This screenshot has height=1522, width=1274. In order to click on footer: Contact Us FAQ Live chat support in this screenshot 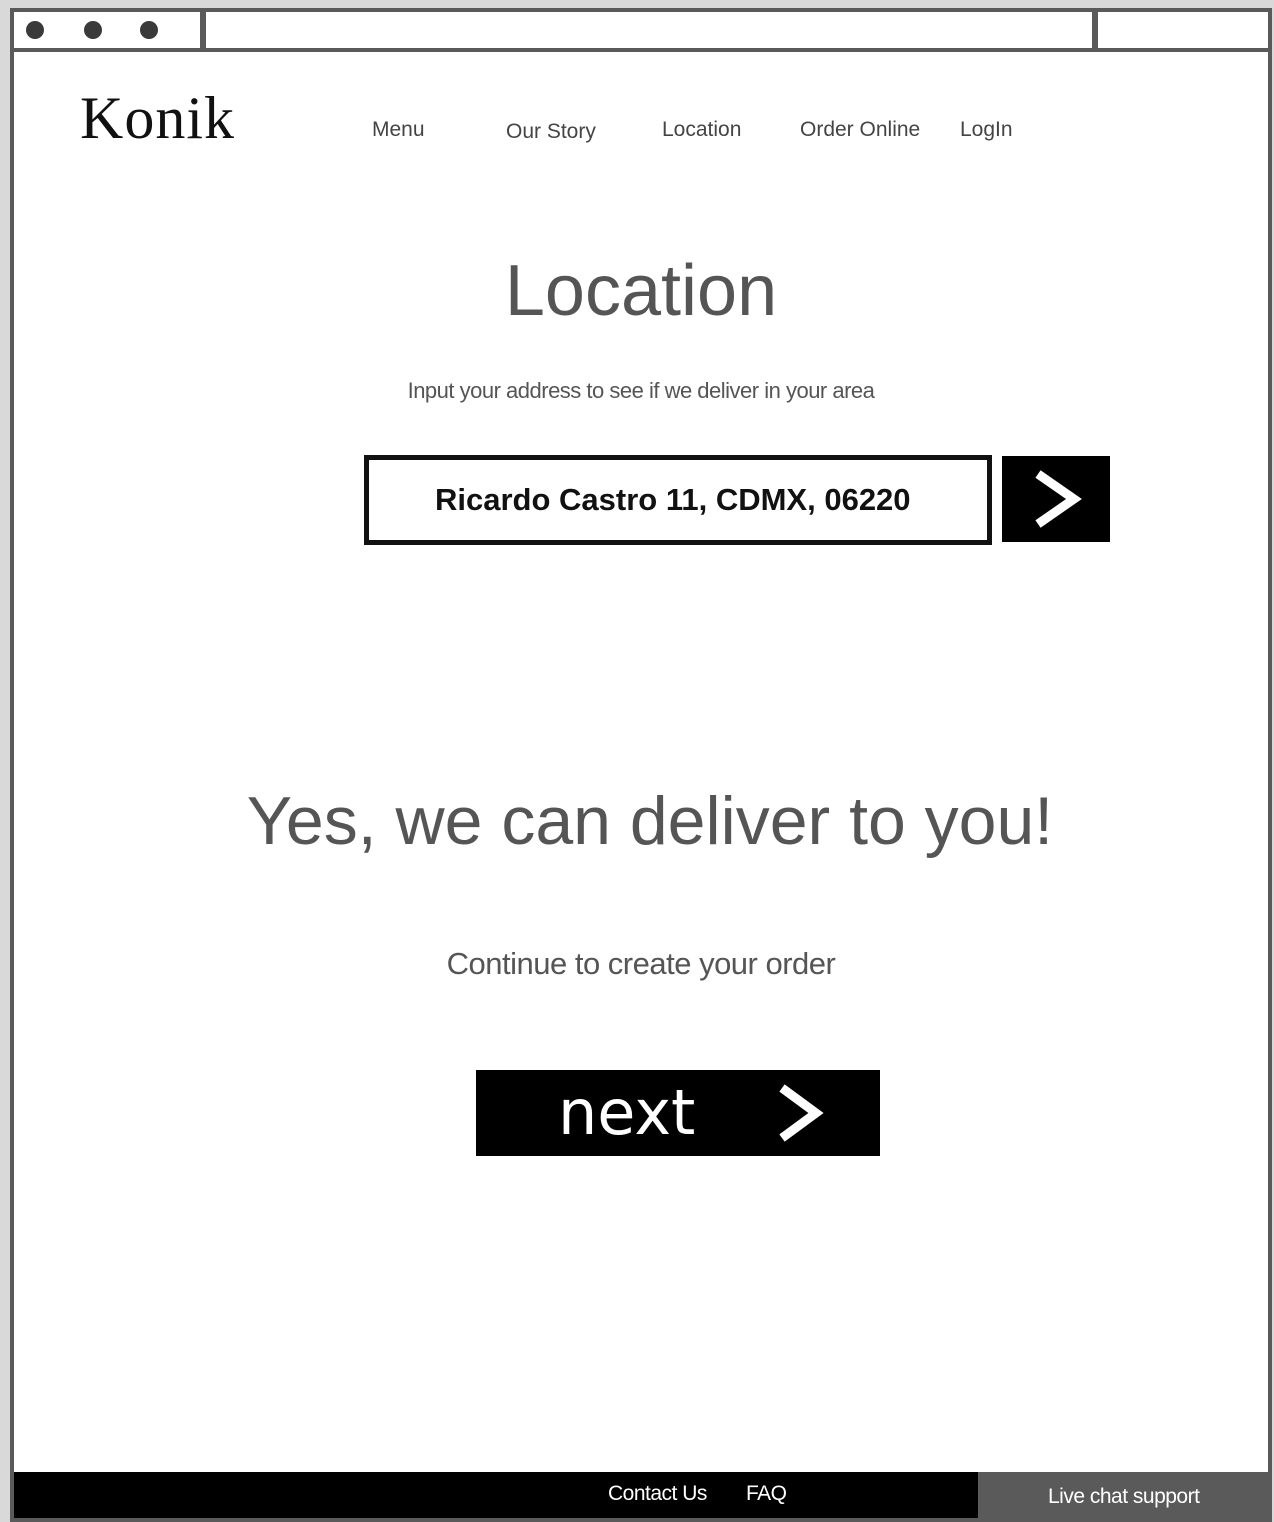, I will do `click(641, 1495)`.